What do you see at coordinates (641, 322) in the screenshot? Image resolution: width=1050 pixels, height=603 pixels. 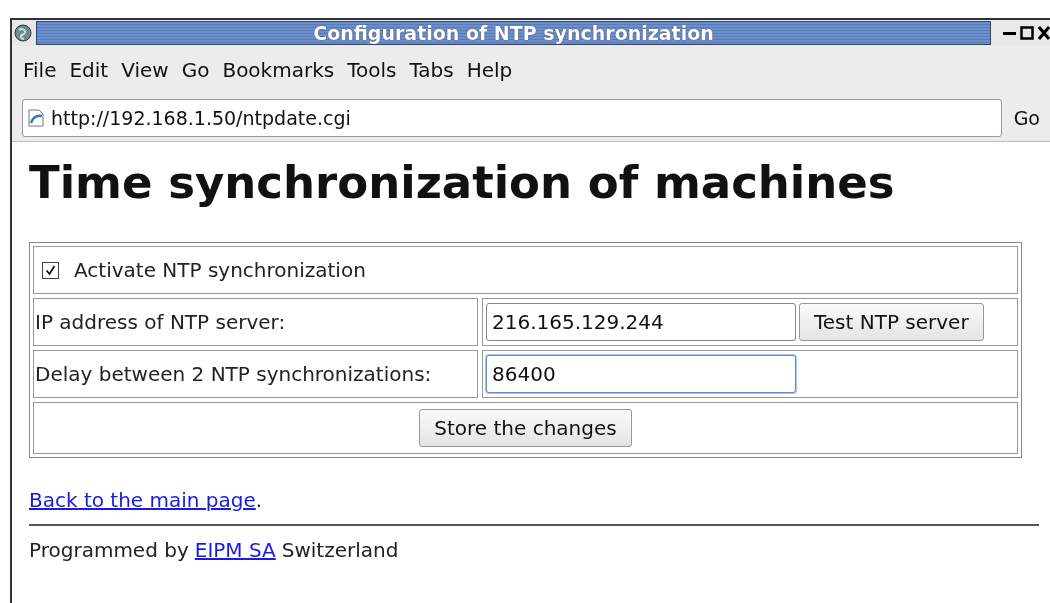 I see `text-field: 216.165.129.244` at bounding box center [641, 322].